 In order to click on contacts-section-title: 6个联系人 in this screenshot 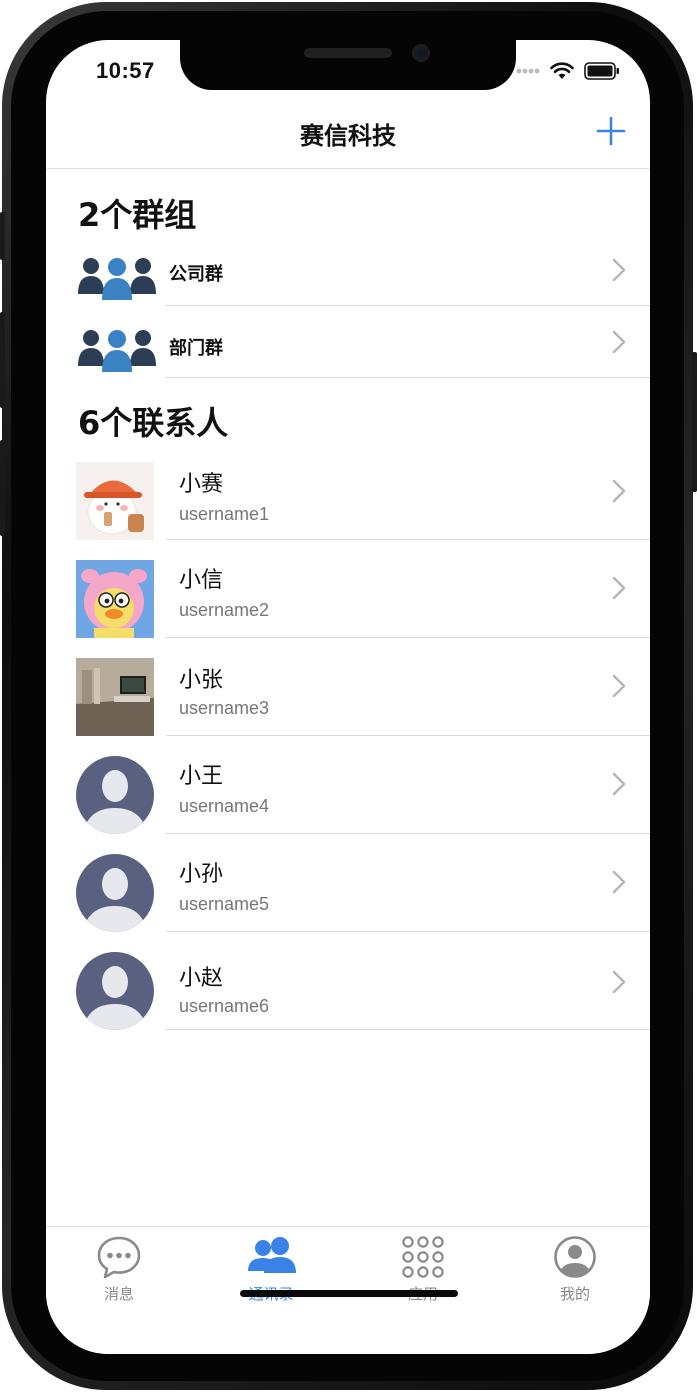, I will do `click(153, 423)`.